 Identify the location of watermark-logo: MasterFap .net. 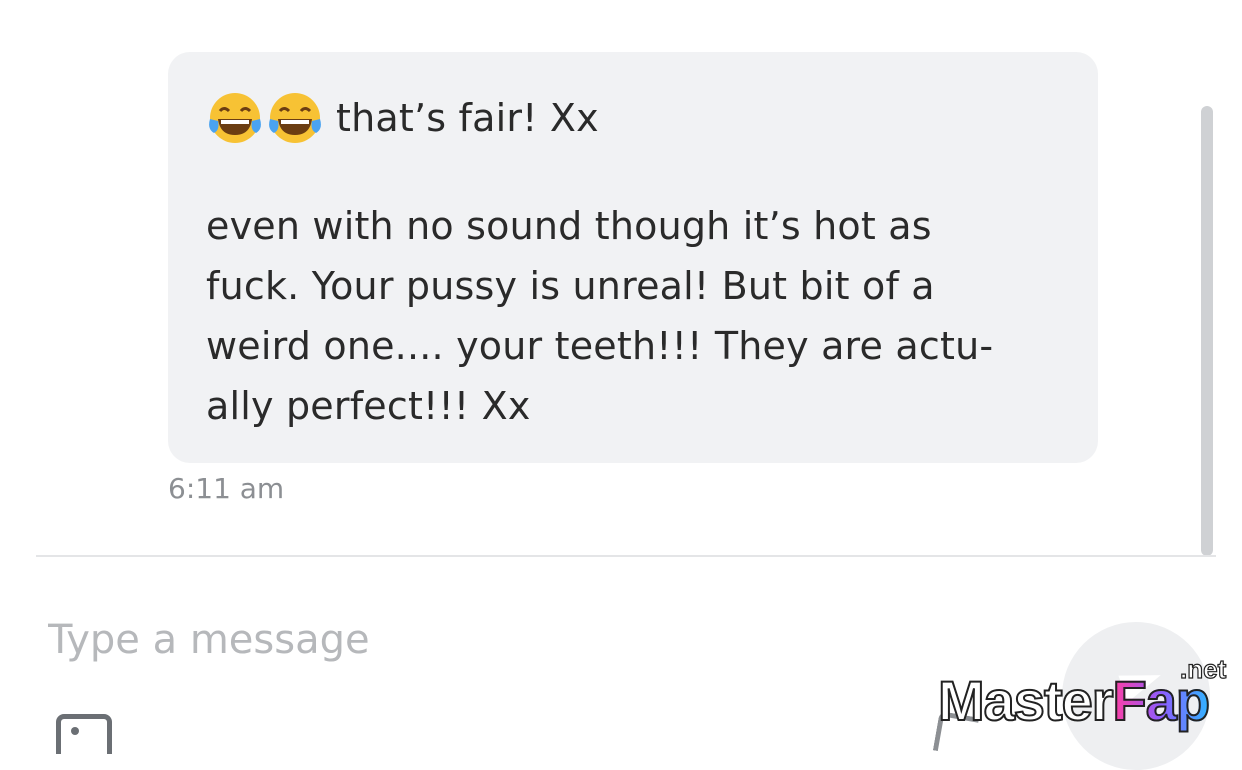
(1089, 696).